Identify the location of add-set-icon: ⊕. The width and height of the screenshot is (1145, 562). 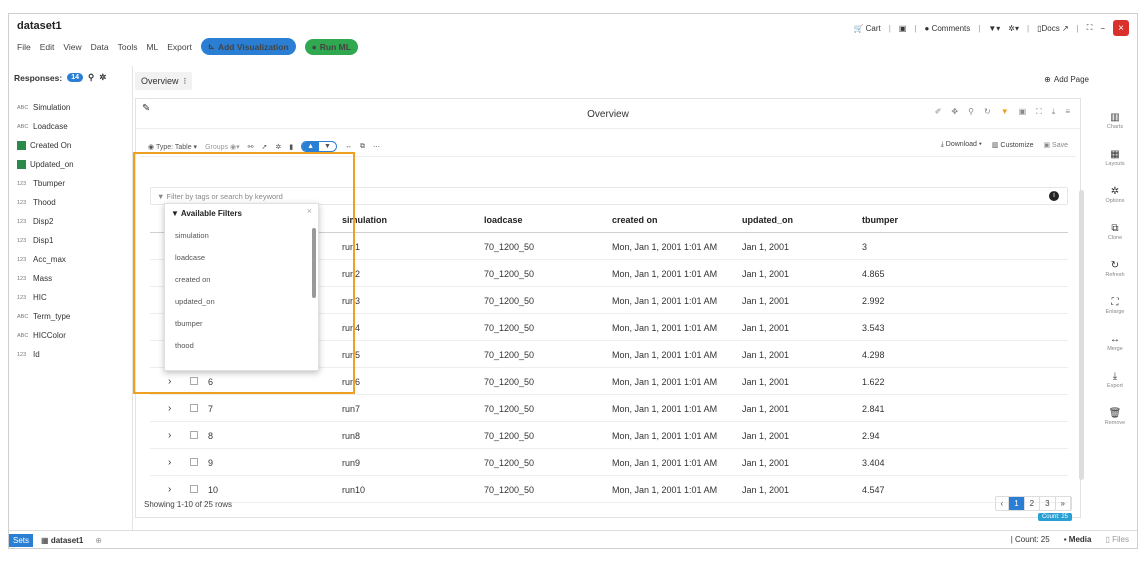
(98, 540).